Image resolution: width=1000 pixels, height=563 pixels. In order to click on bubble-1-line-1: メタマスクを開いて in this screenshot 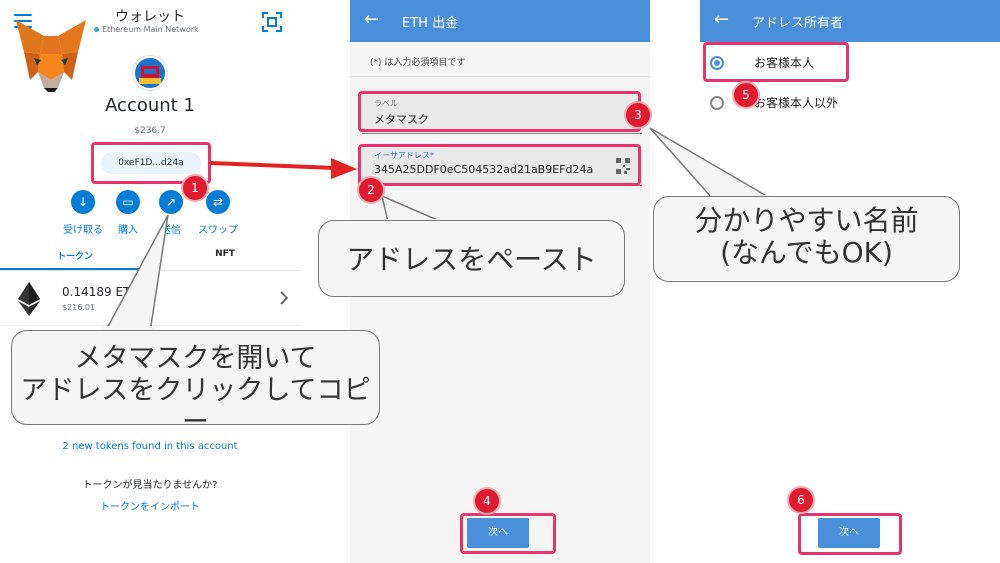, I will do `click(195, 358)`.